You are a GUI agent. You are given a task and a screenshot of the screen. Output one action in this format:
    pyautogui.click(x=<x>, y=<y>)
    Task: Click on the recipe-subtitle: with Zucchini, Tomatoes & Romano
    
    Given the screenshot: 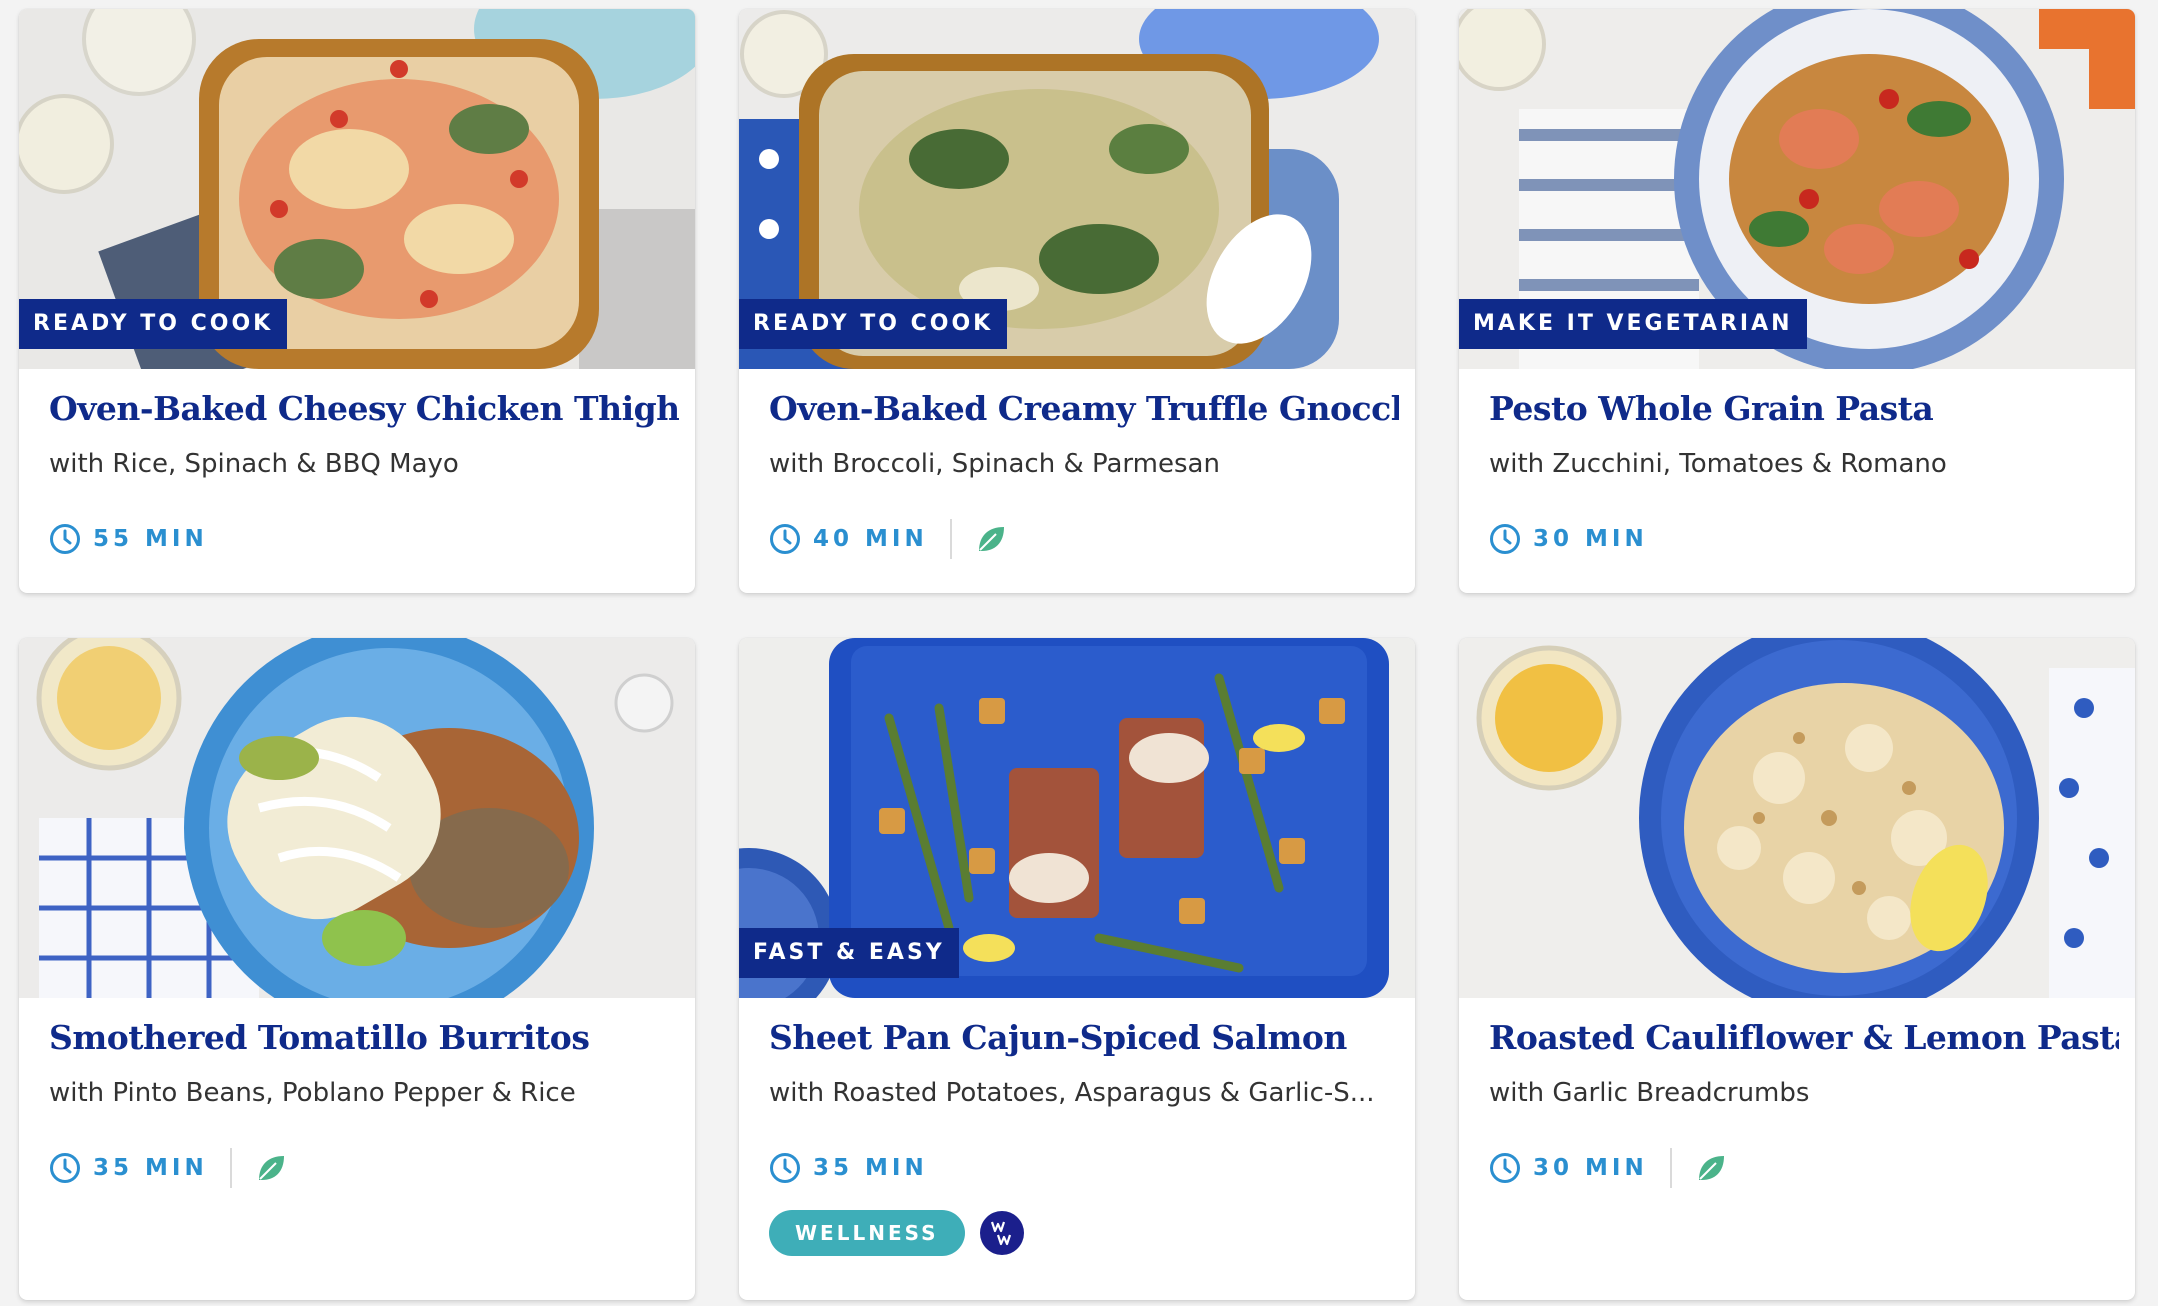 What is the action you would take?
    pyautogui.click(x=1718, y=464)
    